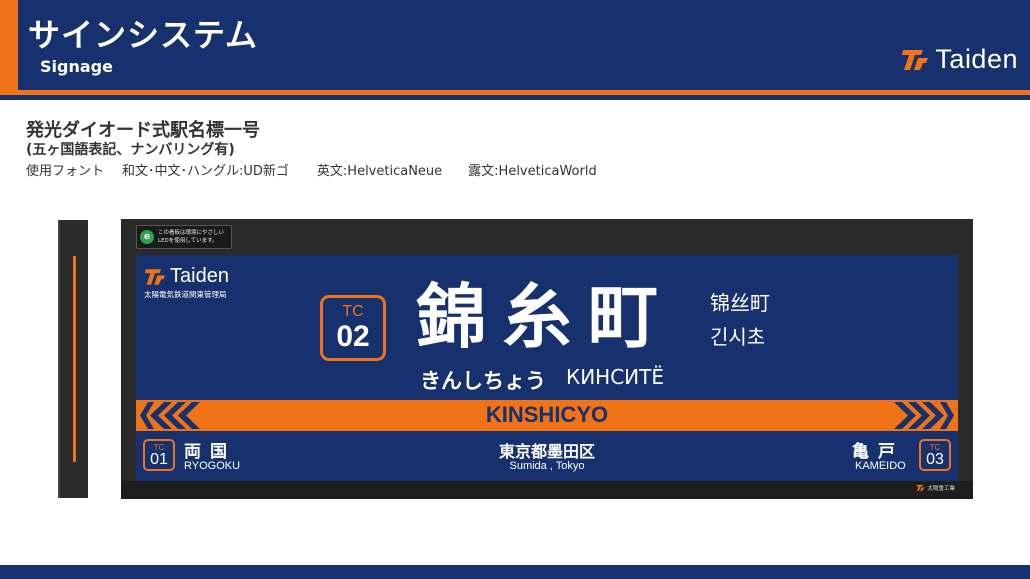  Describe the element at coordinates (147, 237) in the screenshot. I see `eco-leaf-icon: e` at that location.